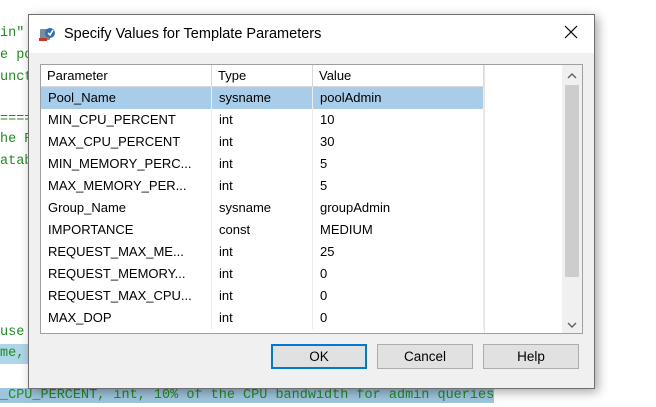  What do you see at coordinates (398, 75) in the screenshot?
I see `column-header-value: Value` at bounding box center [398, 75].